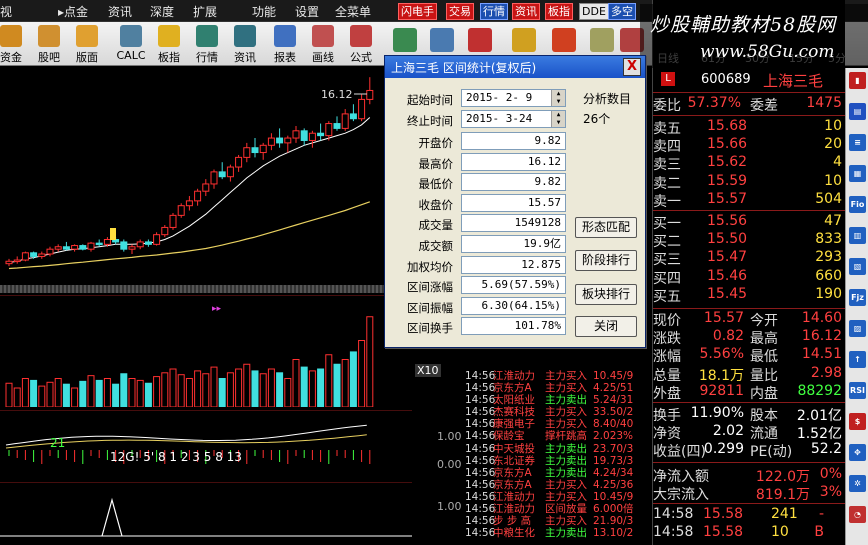 Image resolution: width=868 pixels, height=545 pixels. What do you see at coordinates (205, 11) in the screenshot?
I see `menu-item-extend: 扩展` at bounding box center [205, 11].